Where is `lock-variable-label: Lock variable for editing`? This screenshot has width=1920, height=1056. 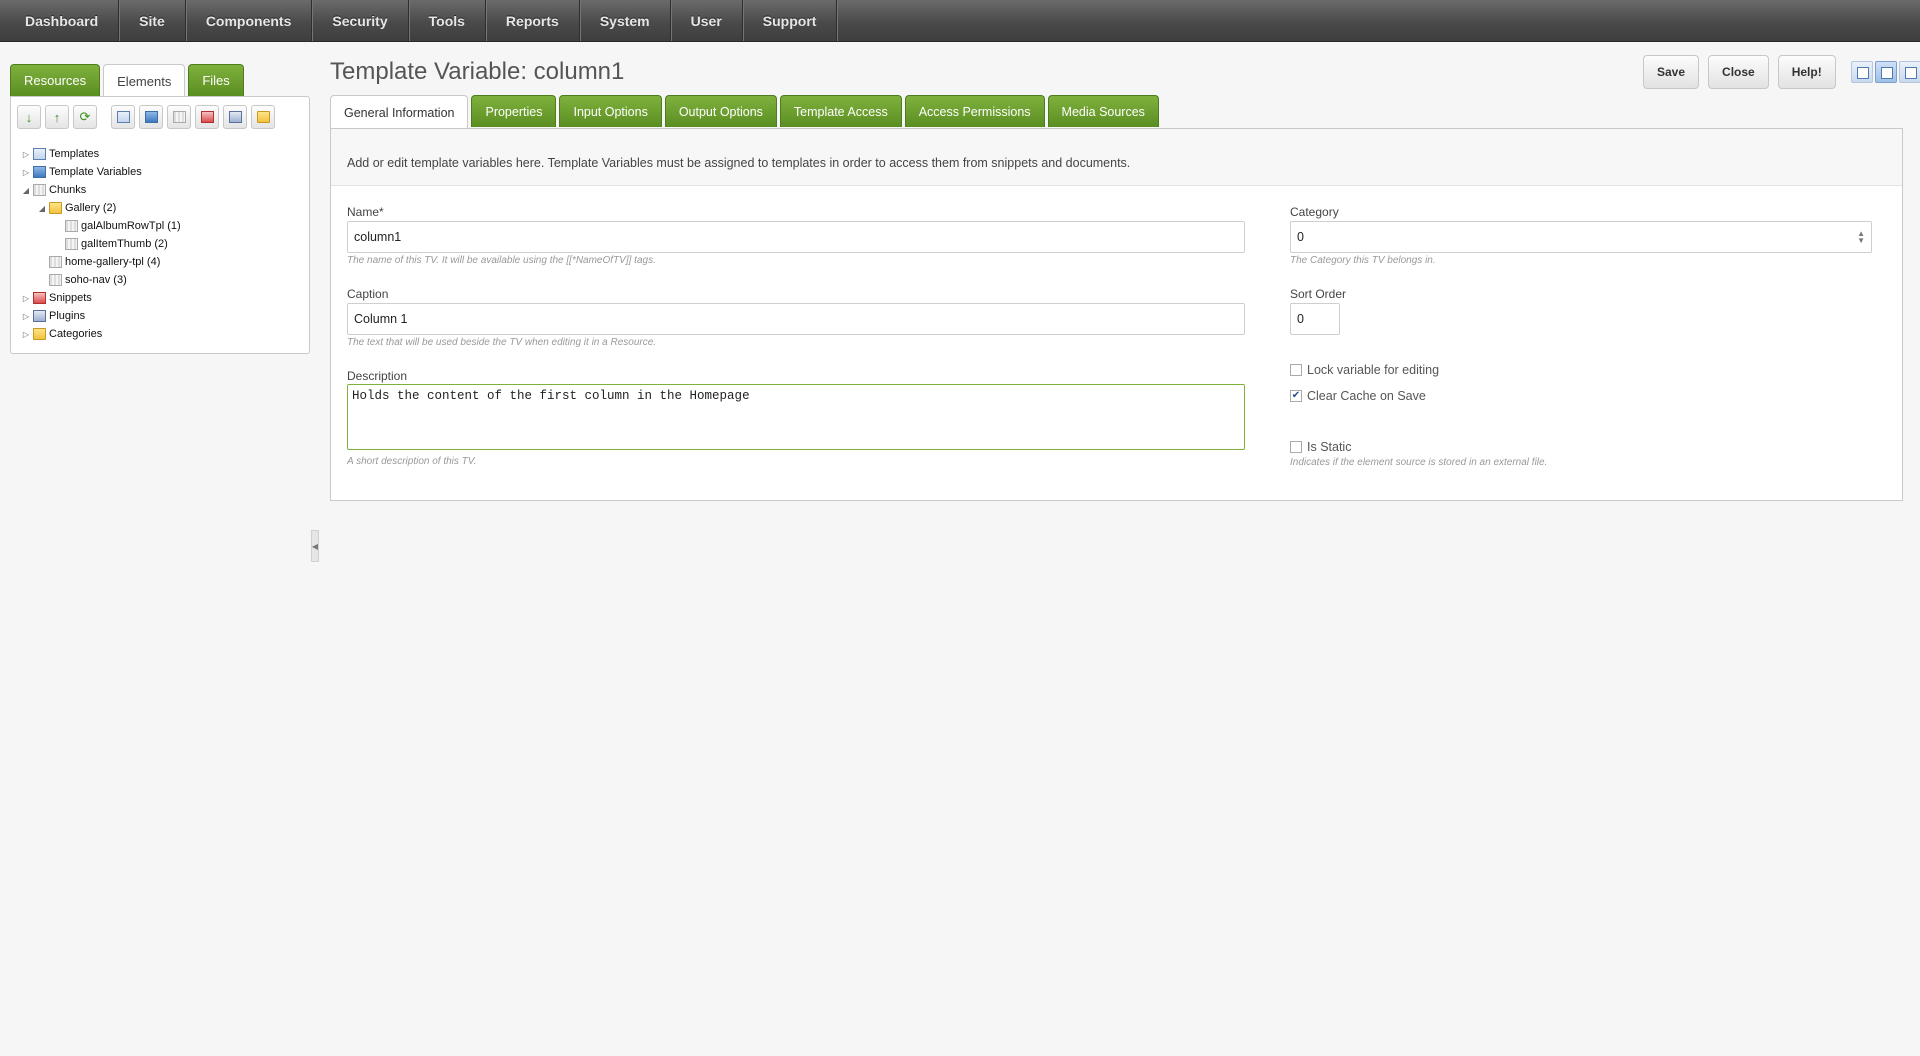
lock-variable-label: Lock variable for editing is located at coordinates (1373, 370).